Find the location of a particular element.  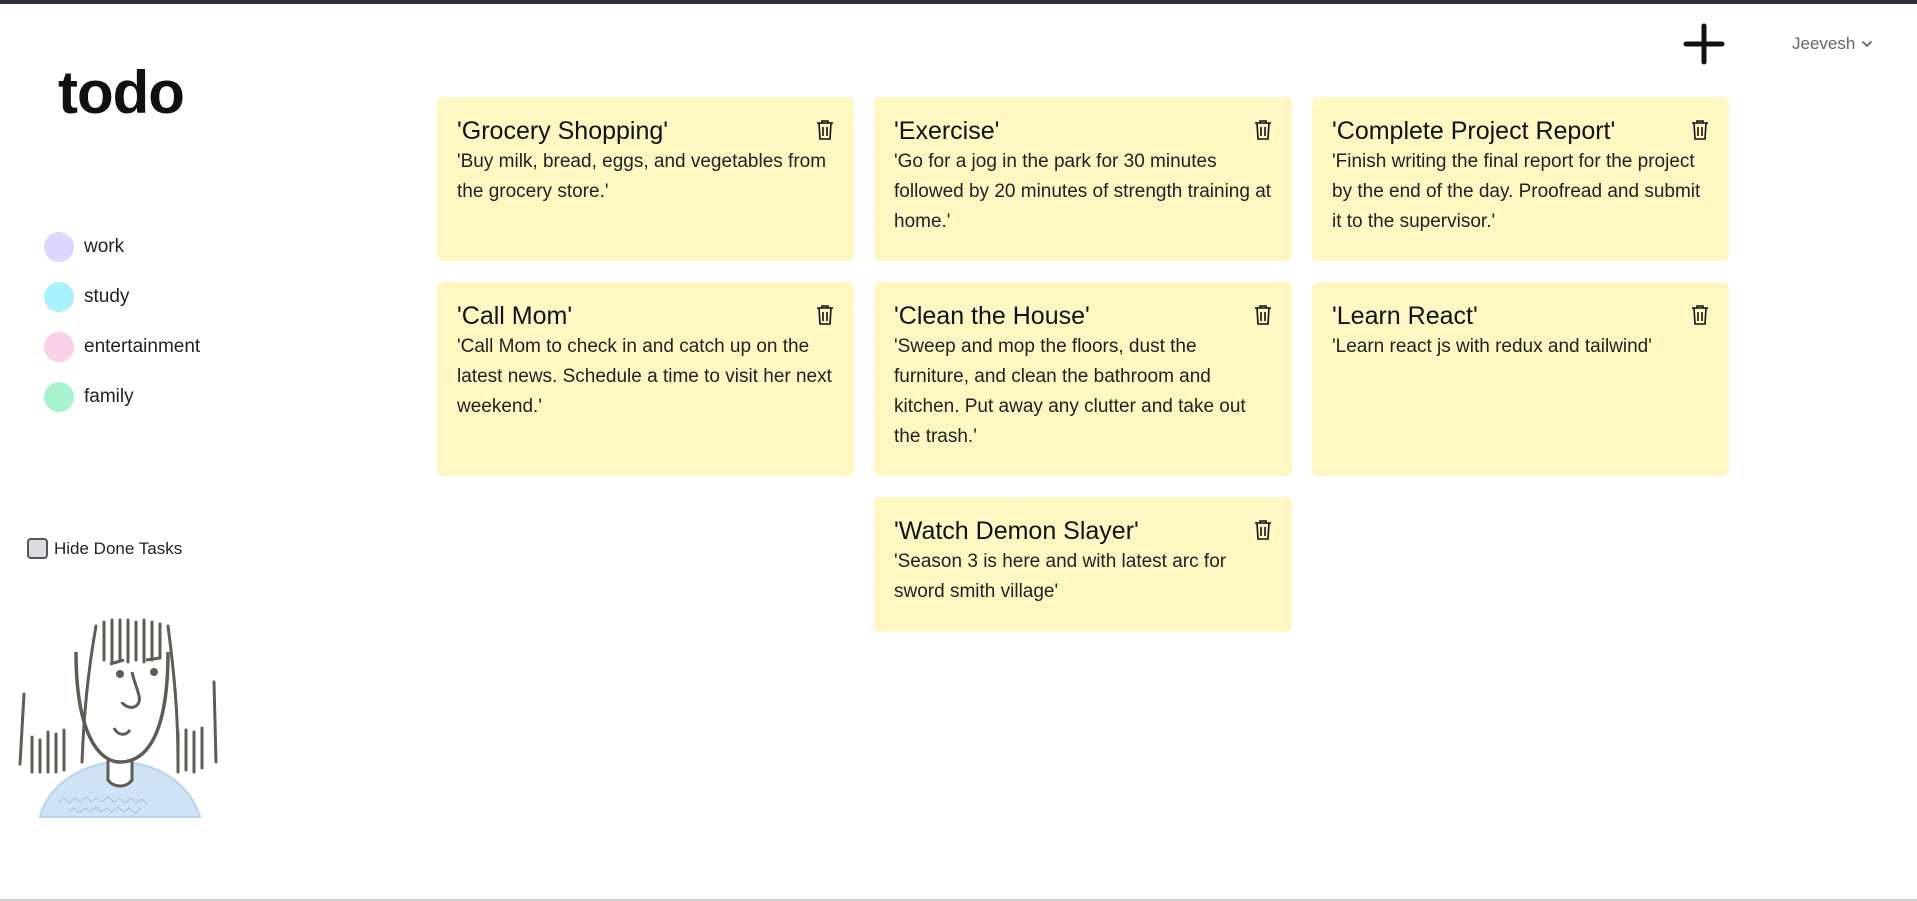

category-label: study is located at coordinates (107, 296).